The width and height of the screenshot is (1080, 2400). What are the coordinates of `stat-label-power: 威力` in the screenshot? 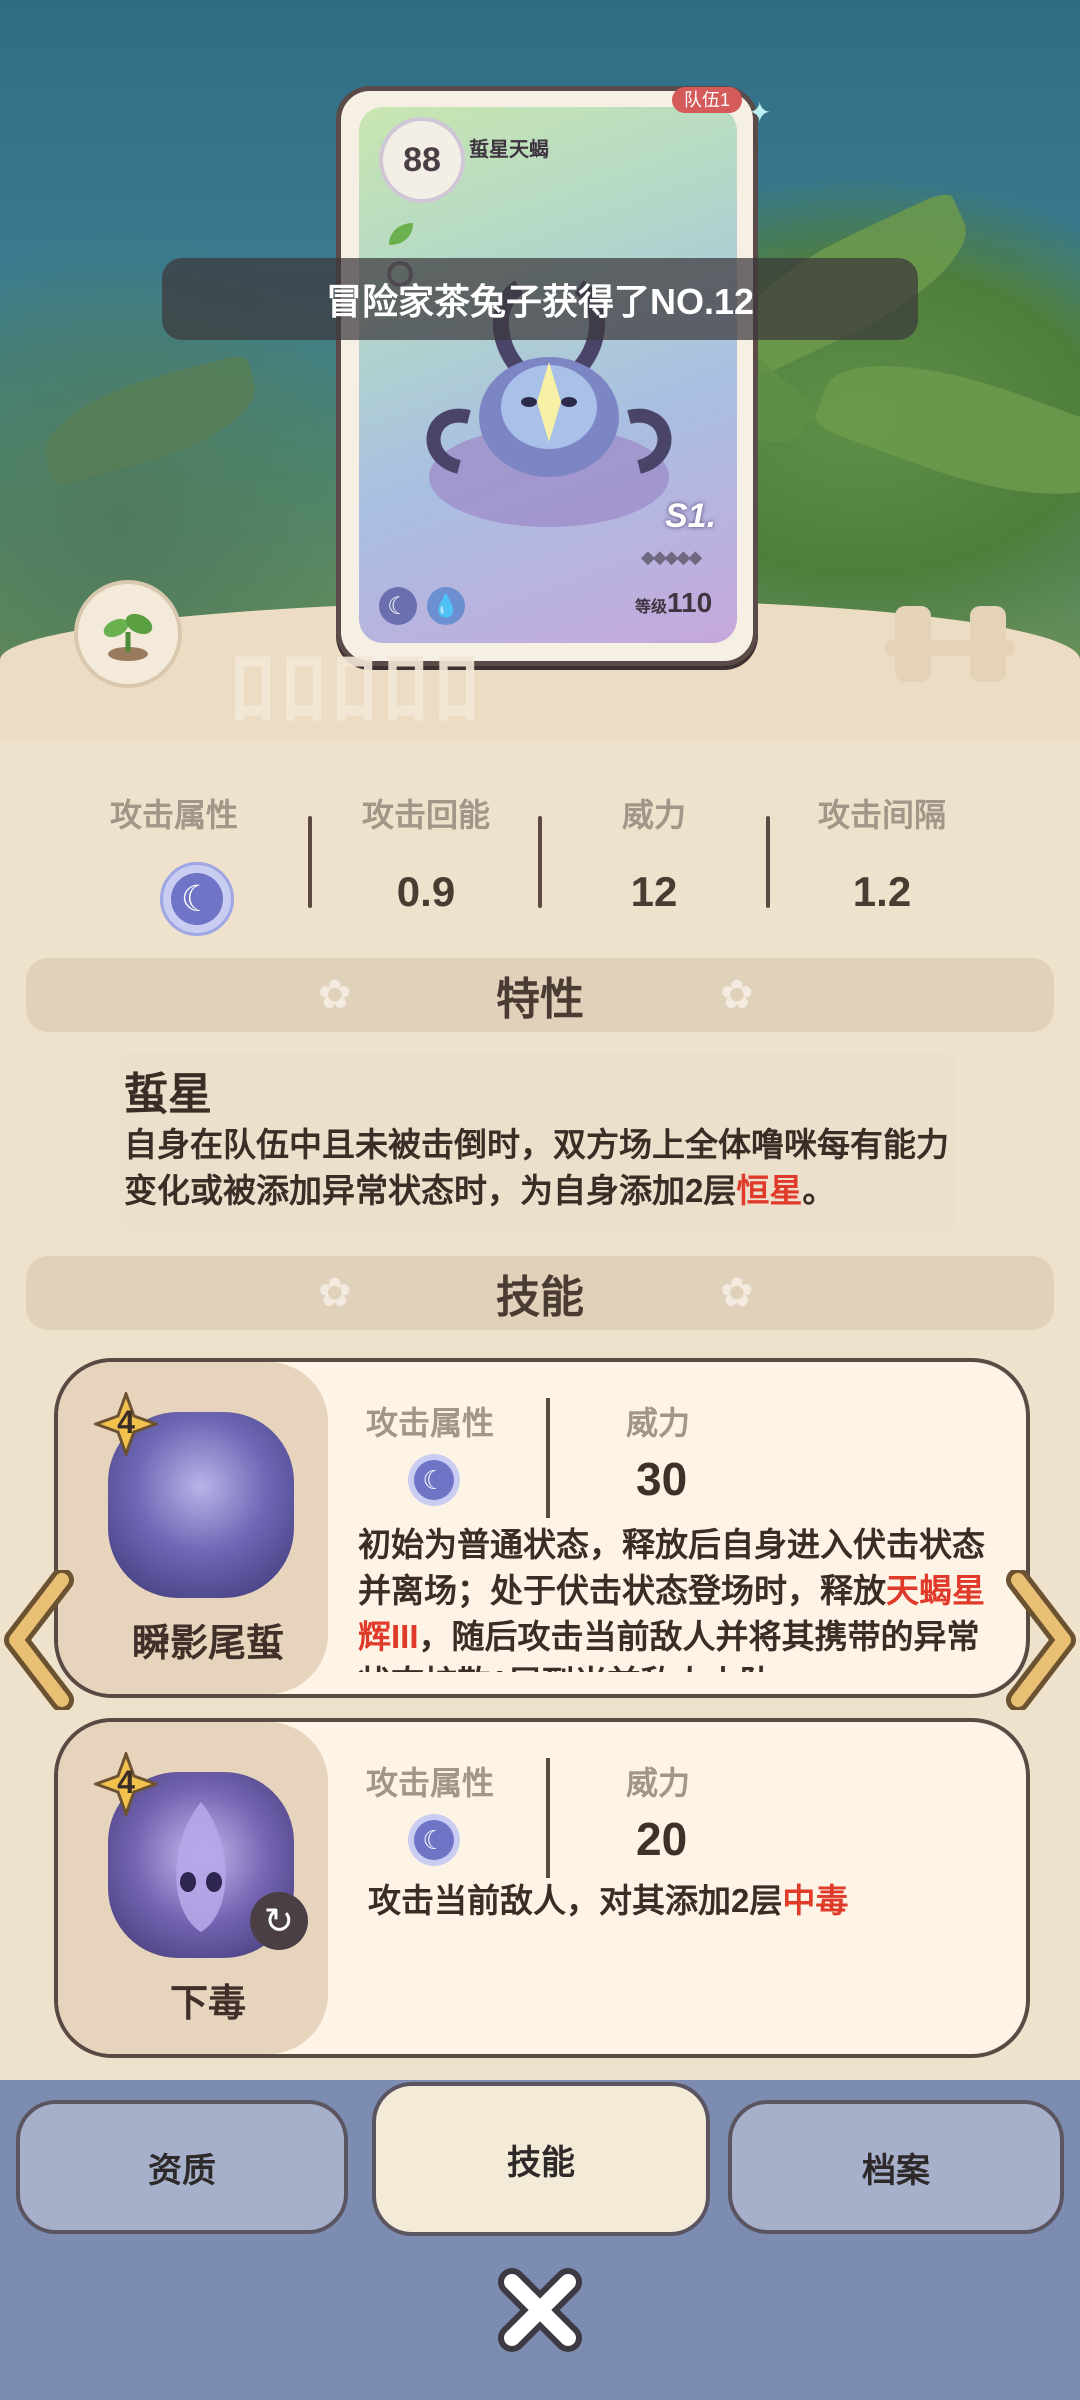 It's located at (653, 815).